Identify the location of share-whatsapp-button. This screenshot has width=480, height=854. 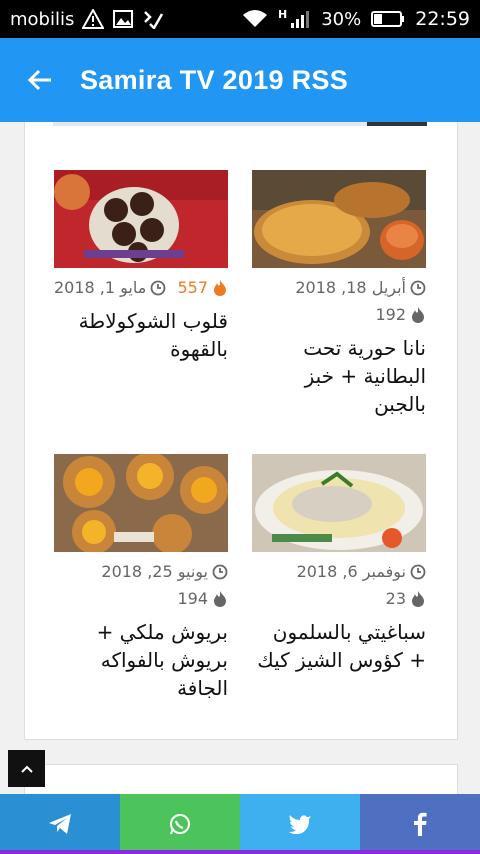
(180, 824).